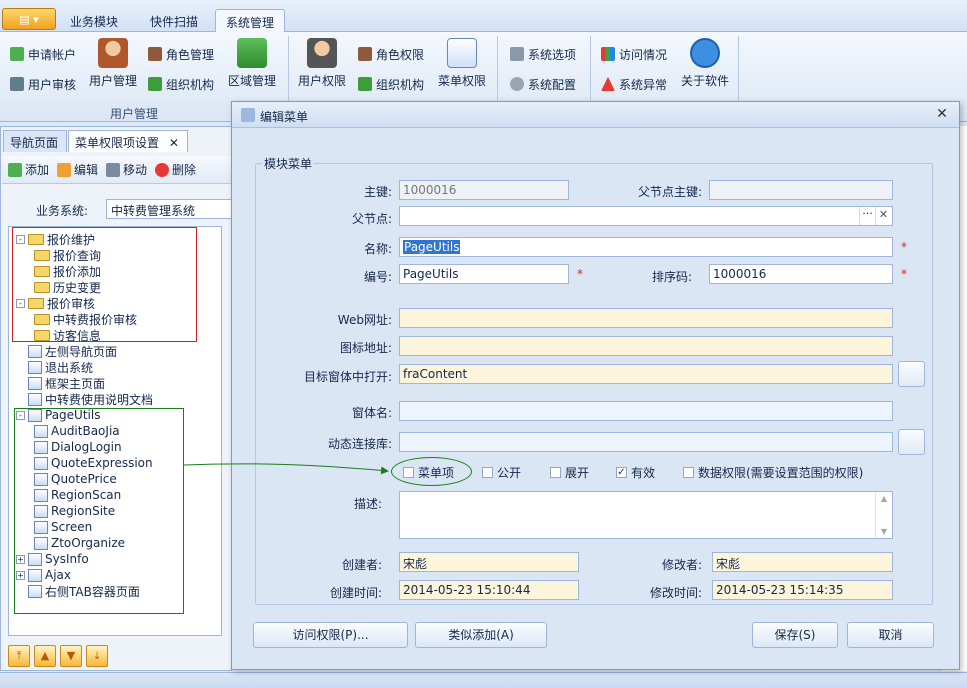  I want to click on annotation-arrow, so click(286, 469).